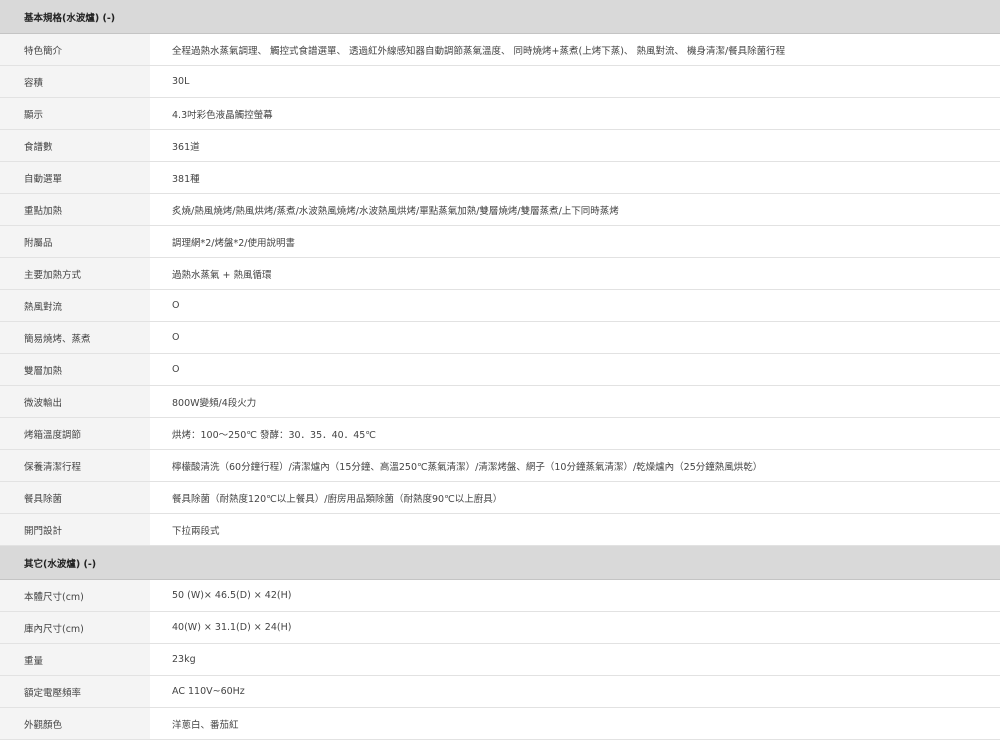 The image size is (1000, 740). I want to click on spec-row: 容積 30L, so click(500, 81).